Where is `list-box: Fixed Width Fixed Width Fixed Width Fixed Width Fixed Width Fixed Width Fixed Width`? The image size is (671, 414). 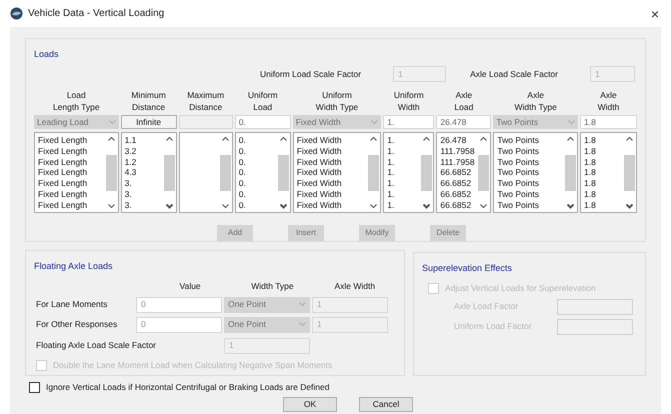
list-box: Fixed Width Fixed Width Fixed Width Fixed Width Fixed Width Fixed Width Fixed Width is located at coordinates (337, 172).